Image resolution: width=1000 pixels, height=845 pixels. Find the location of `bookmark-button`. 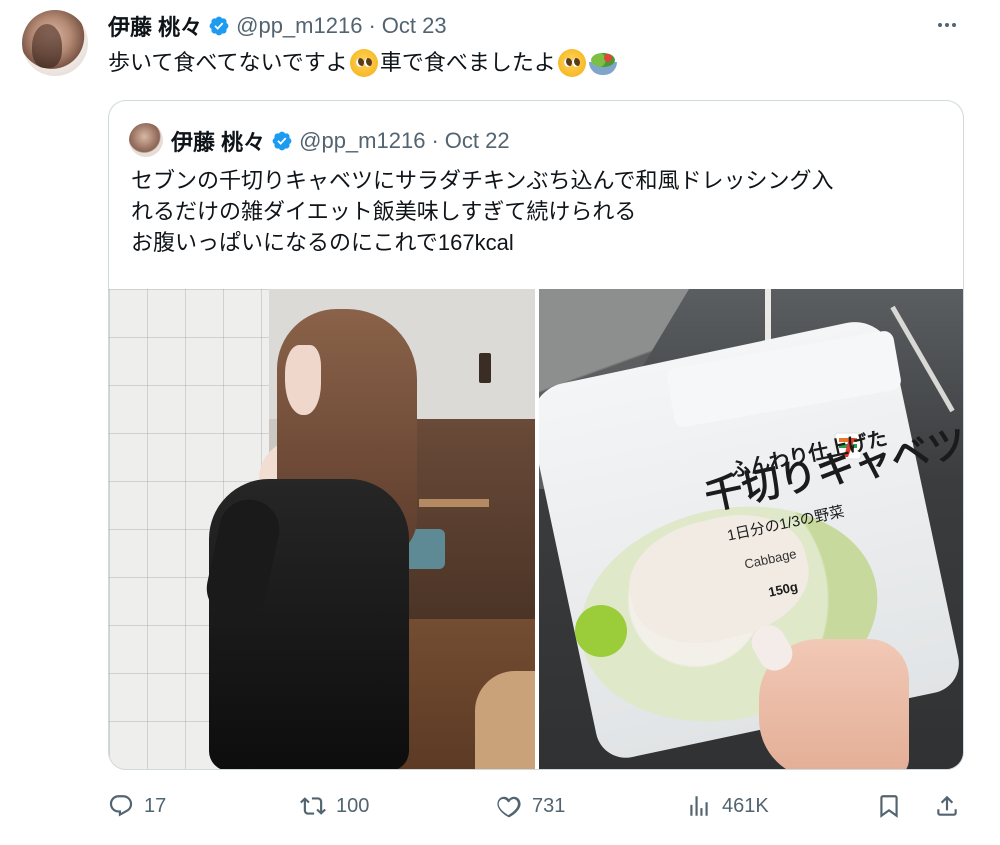

bookmark-button is located at coordinates (889, 806).